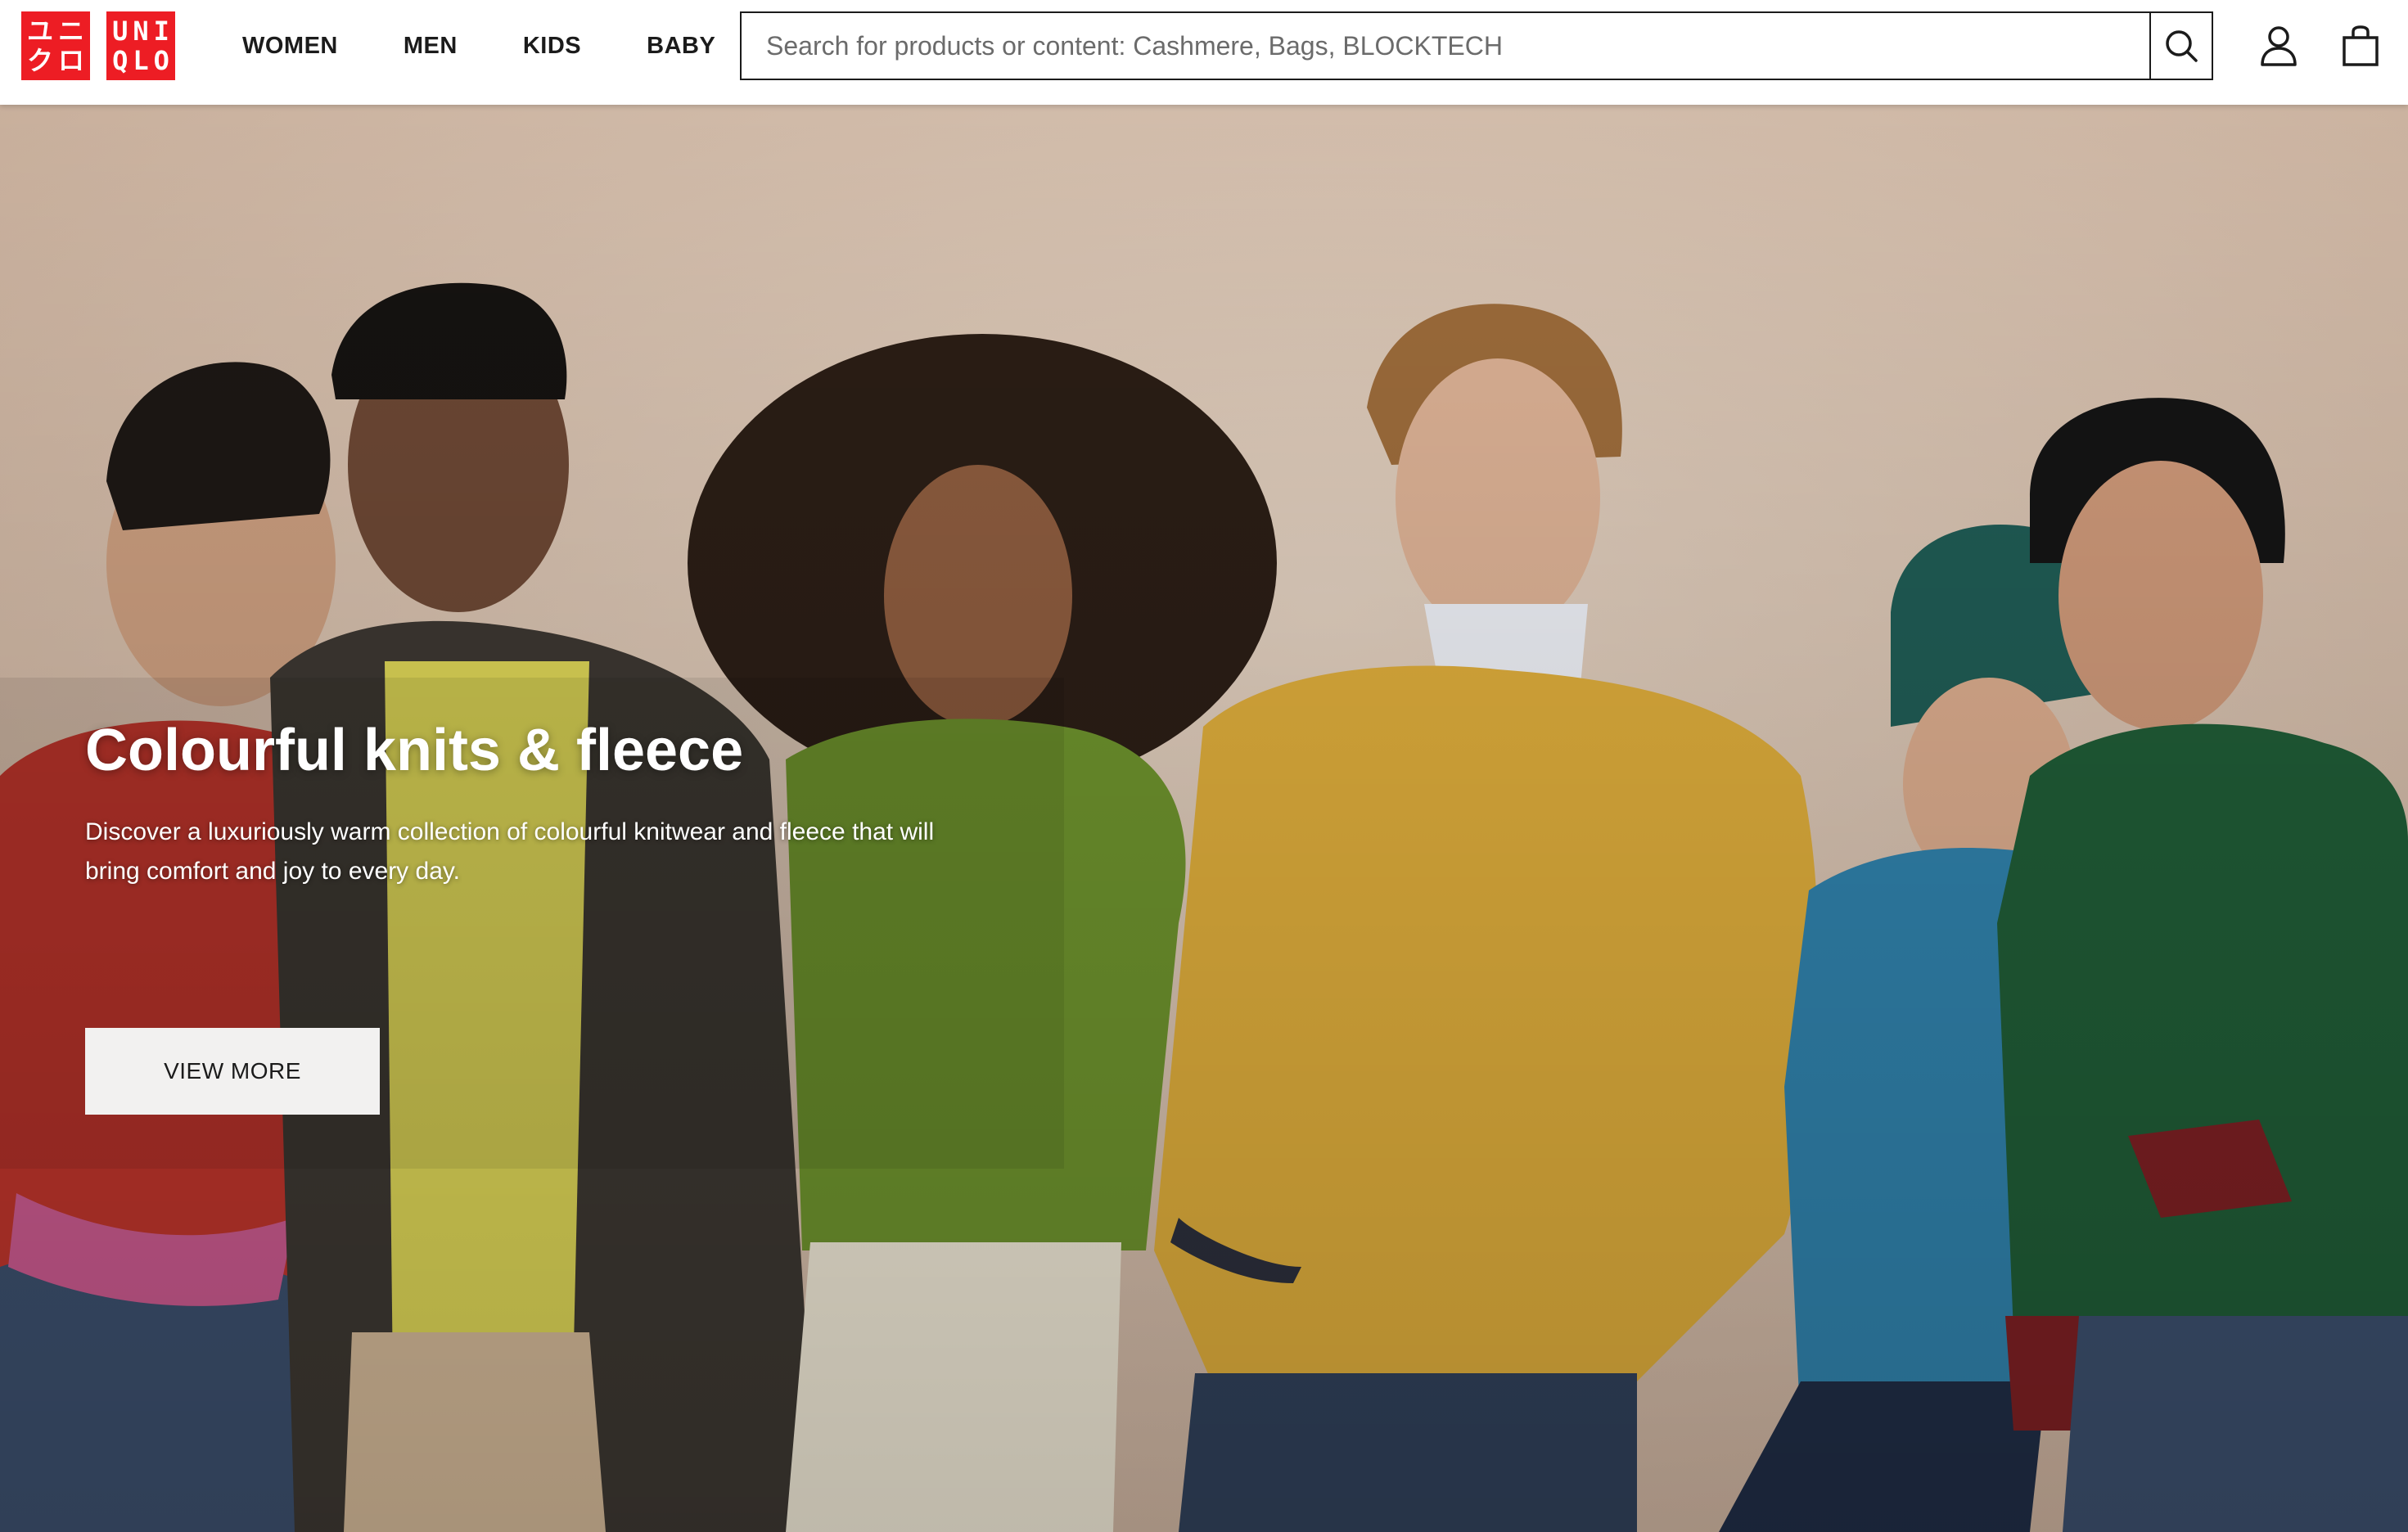  I want to click on nav-item-kids: KIDS, so click(552, 46).